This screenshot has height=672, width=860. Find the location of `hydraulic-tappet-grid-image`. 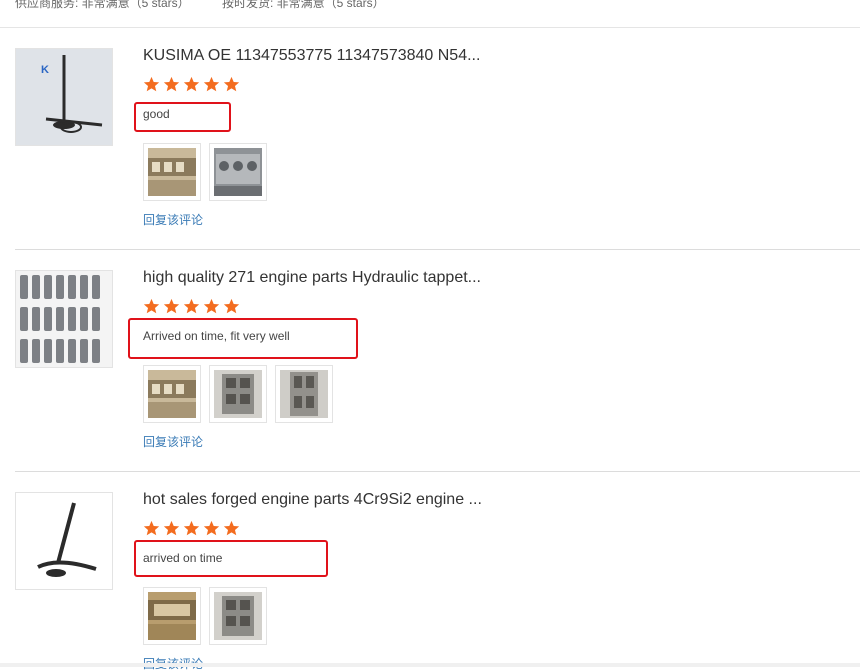

hydraulic-tappet-grid-image is located at coordinates (64, 319).